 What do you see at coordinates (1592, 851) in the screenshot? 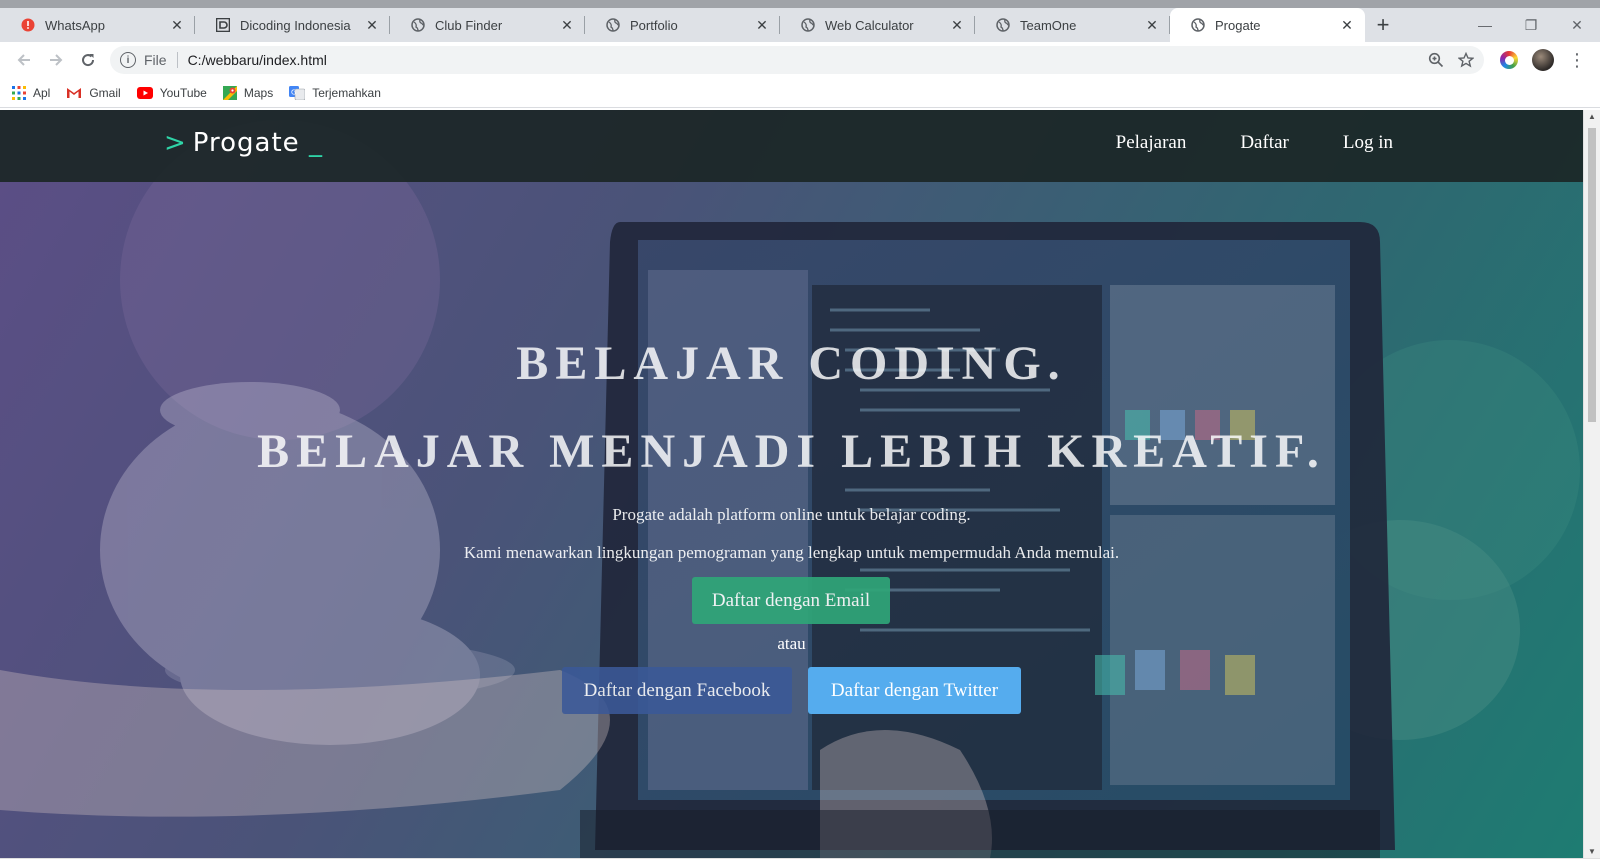
I see `scroll-down-icon: ▼` at bounding box center [1592, 851].